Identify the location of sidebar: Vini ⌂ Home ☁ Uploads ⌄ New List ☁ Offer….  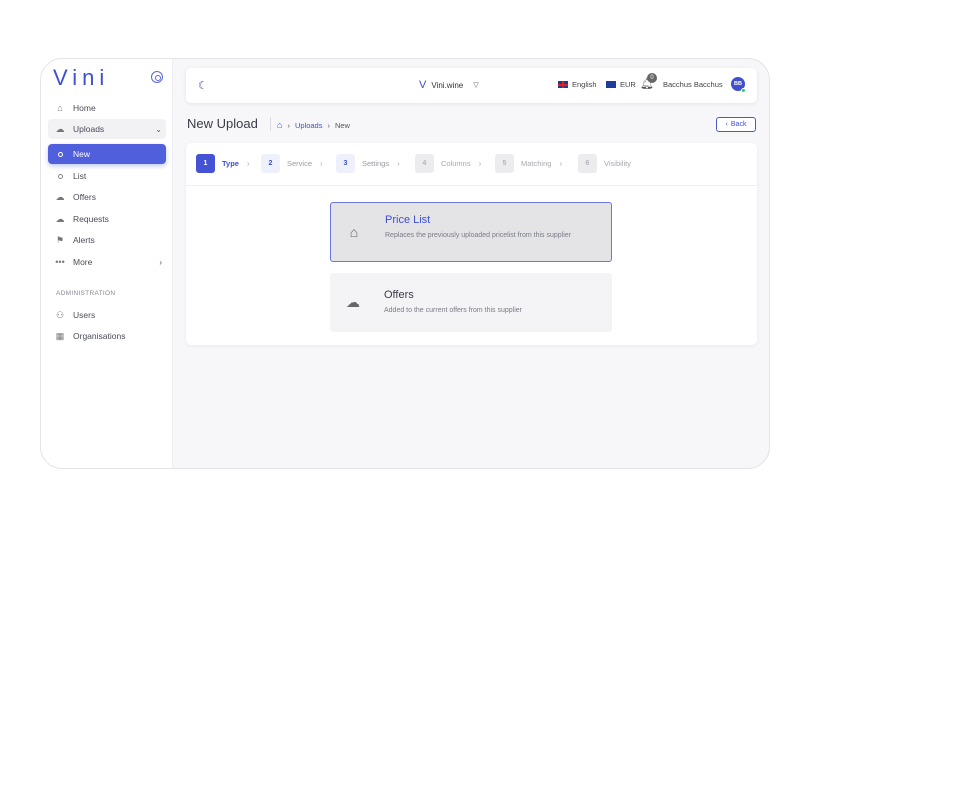
(107, 263).